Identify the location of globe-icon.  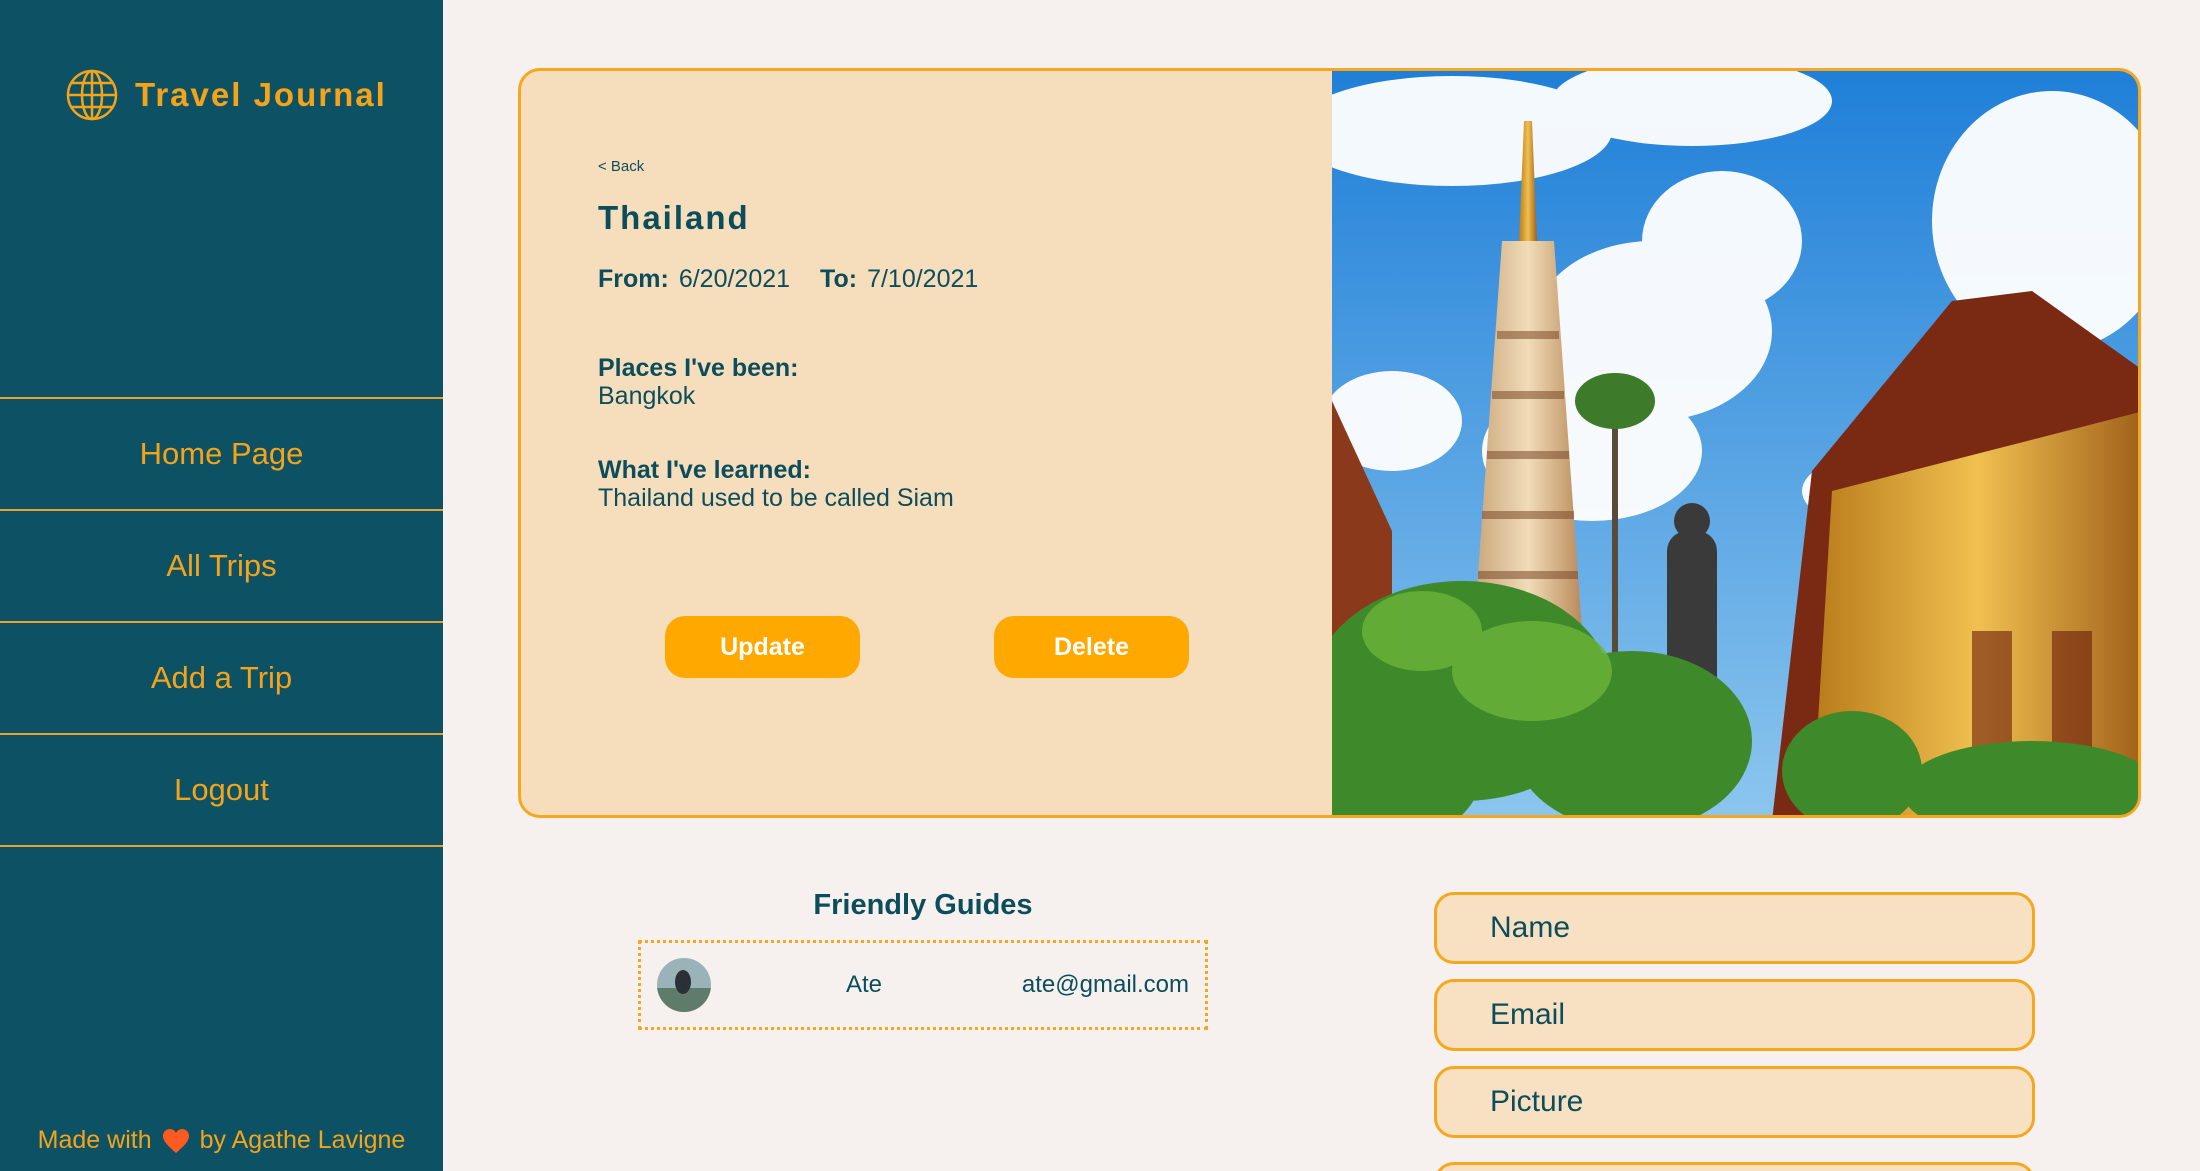
(92, 95).